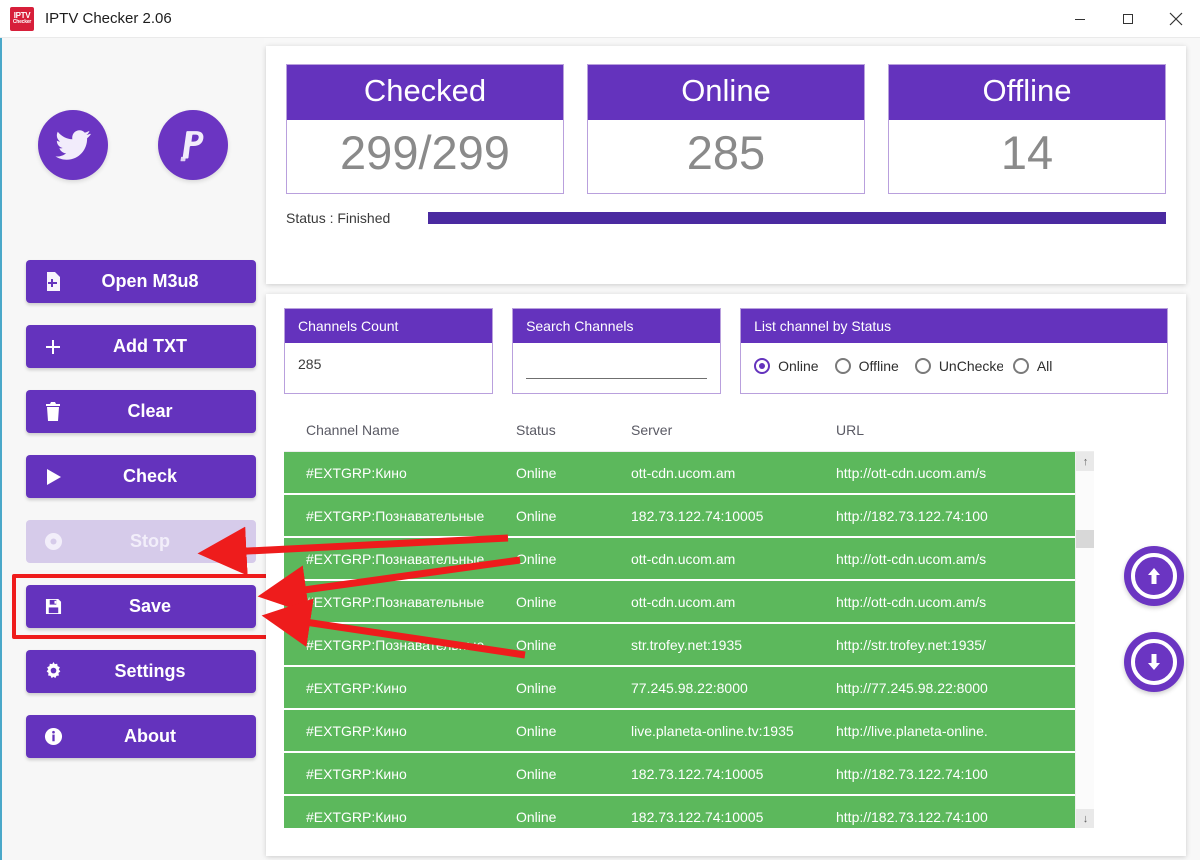  What do you see at coordinates (53, 541) in the screenshot?
I see `stop-circle-icon` at bounding box center [53, 541].